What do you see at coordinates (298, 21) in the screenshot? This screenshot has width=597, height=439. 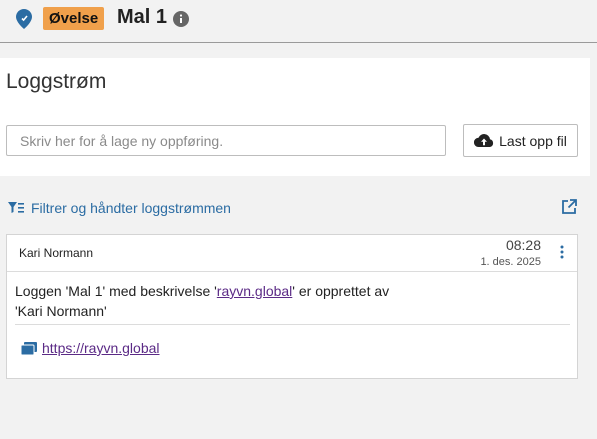 I see `top-bar: Øvelse Mal 1` at bounding box center [298, 21].